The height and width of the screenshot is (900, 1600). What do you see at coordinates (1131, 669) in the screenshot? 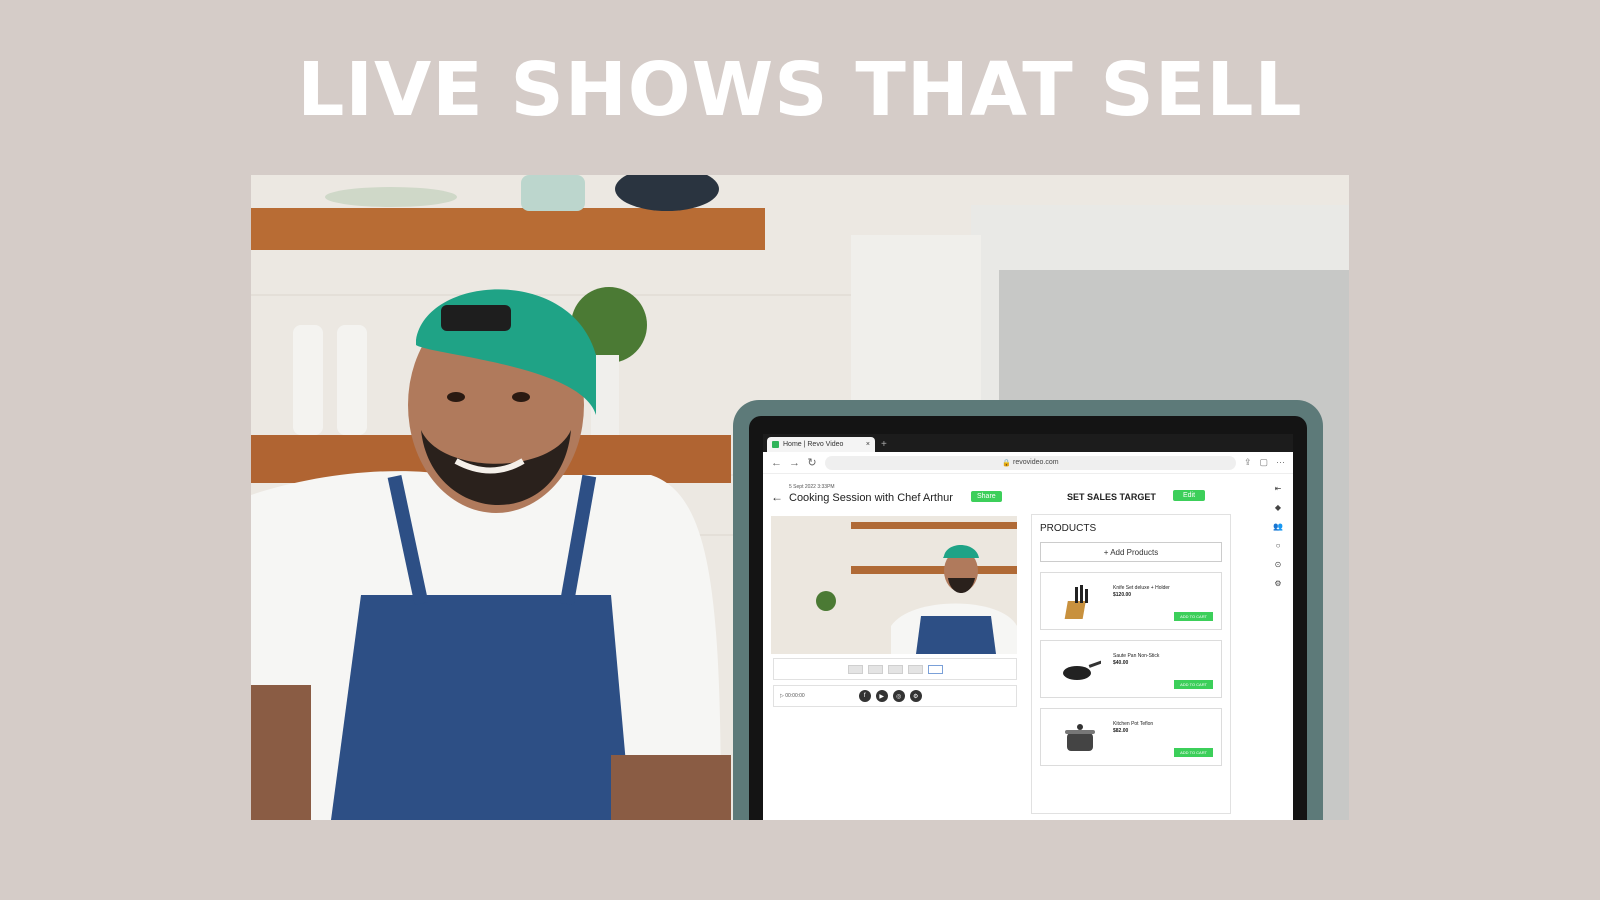
I see `product-card: Saute Pan Non-Stick $40.00 ADD TO CART` at bounding box center [1131, 669].